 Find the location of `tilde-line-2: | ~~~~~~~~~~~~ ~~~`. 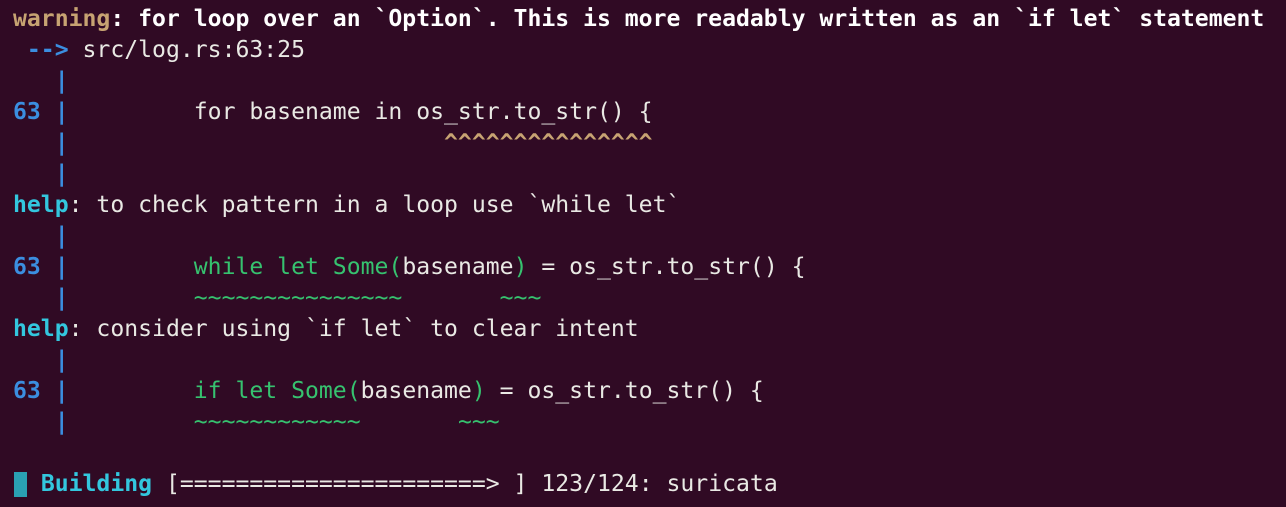

tilde-line-2: | ~~~~~~~~~~~~ ~~~ is located at coordinates (256, 422).